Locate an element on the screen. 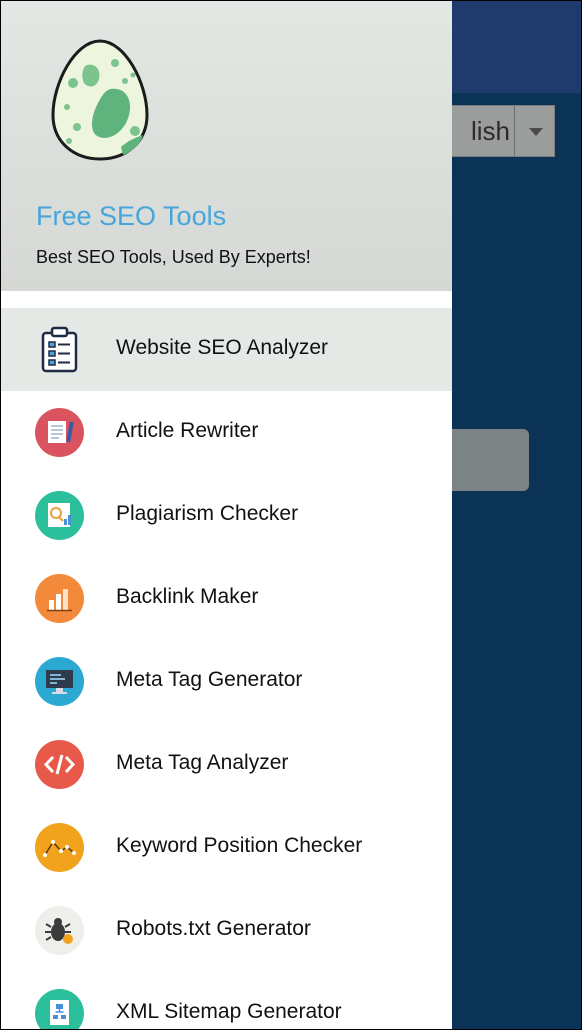  menu-item-label: Meta Tag Analyzer is located at coordinates (202, 762).